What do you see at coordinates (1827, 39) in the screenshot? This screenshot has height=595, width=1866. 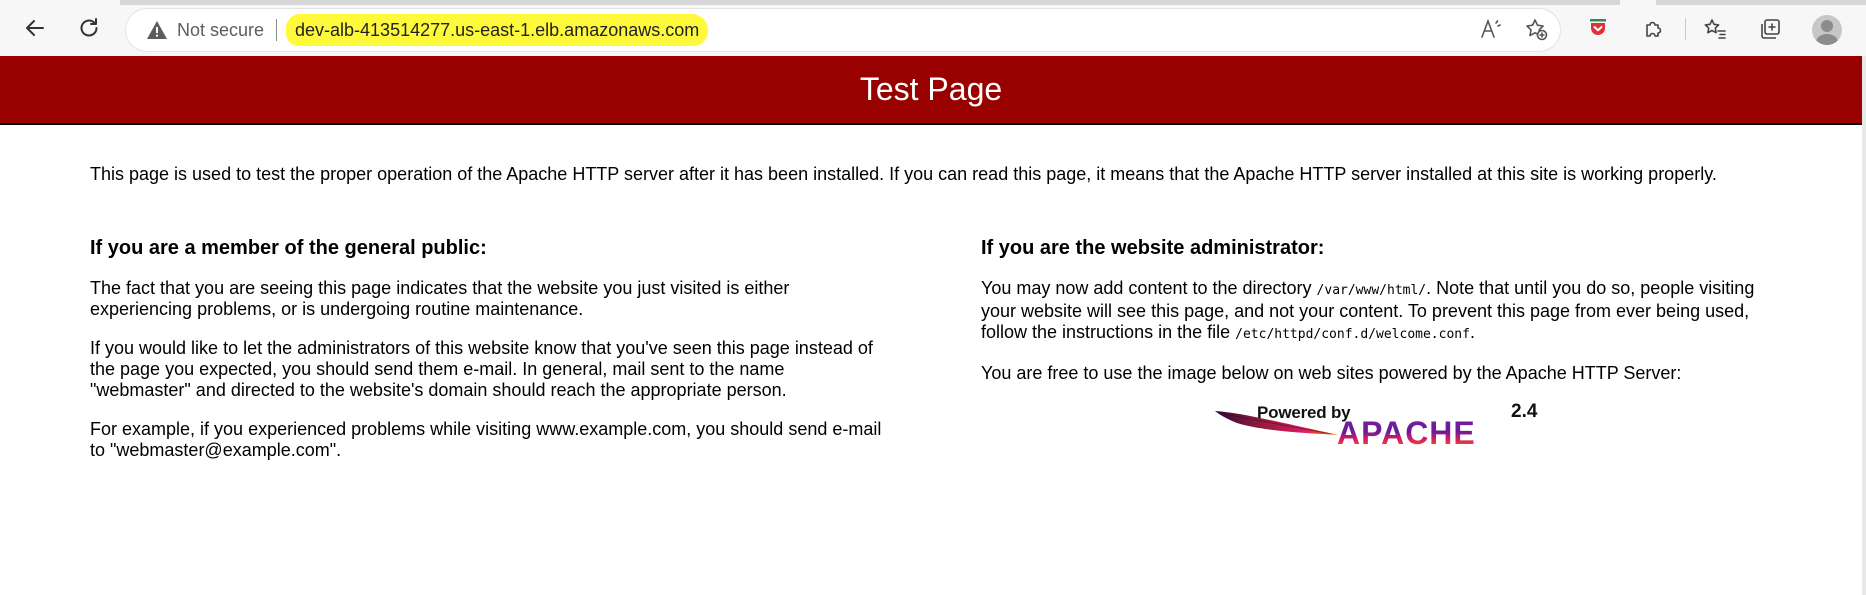 I see `avatar-body` at bounding box center [1827, 39].